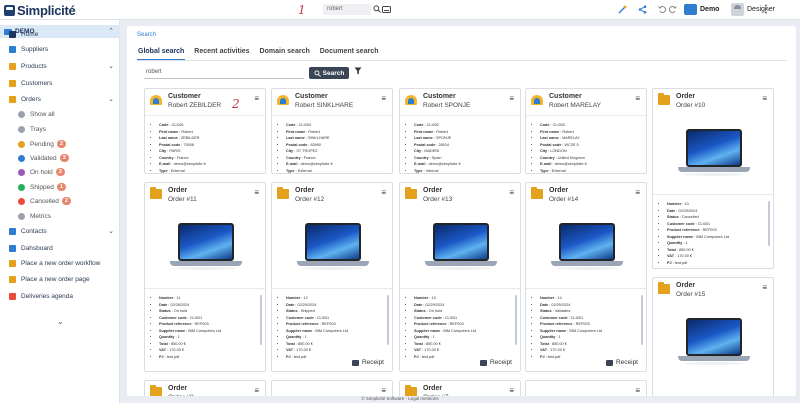 This screenshot has width=800, height=403. Describe the element at coordinates (460, 388) in the screenshot. I see `order-card: OrderOrder #7≡` at that location.